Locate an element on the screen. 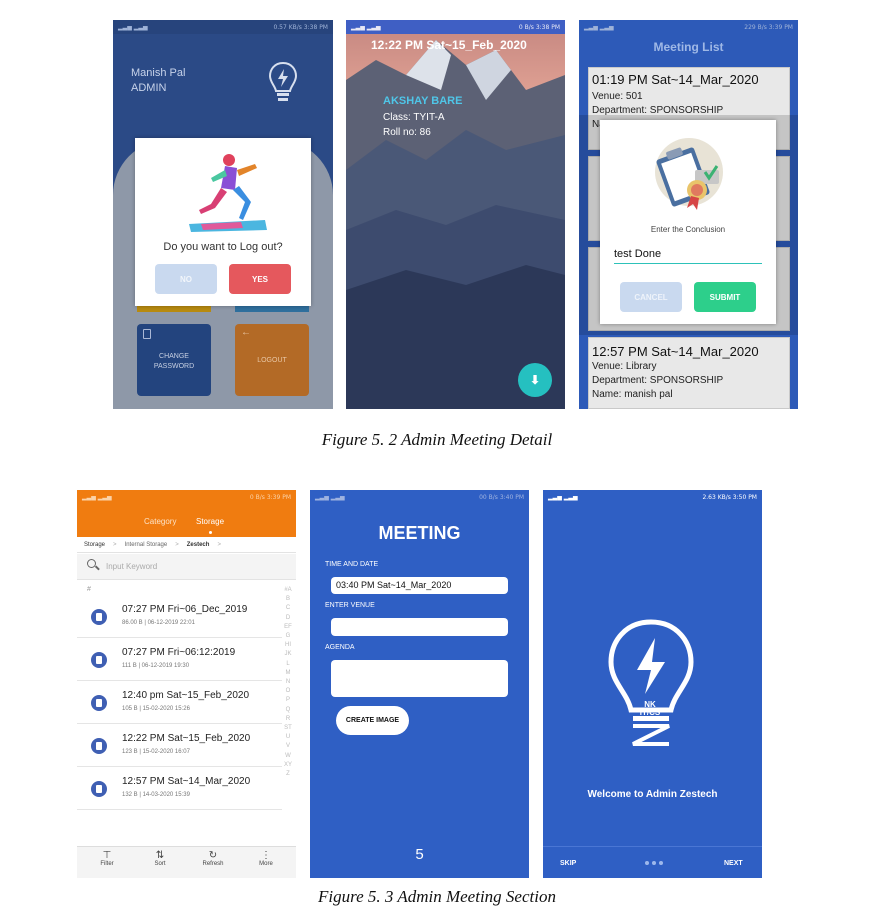  download-icon: ⬇ is located at coordinates (535, 380).